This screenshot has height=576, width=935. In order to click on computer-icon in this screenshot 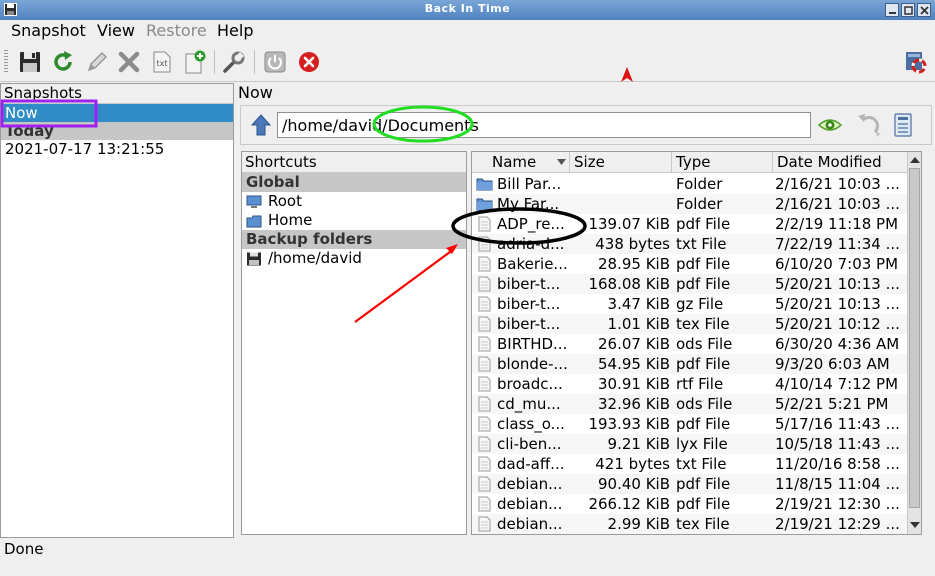, I will do `click(254, 201)`.